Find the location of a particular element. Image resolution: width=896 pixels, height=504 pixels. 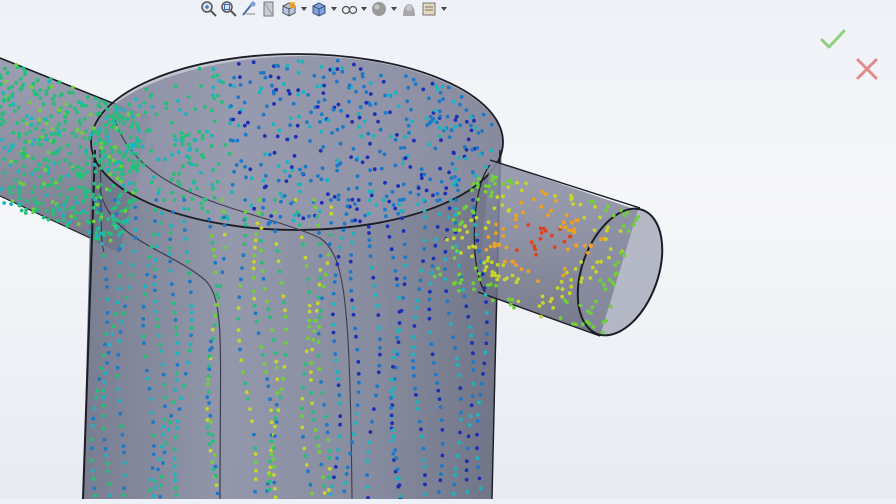

view-orientation-button is located at coordinates (289, 9).